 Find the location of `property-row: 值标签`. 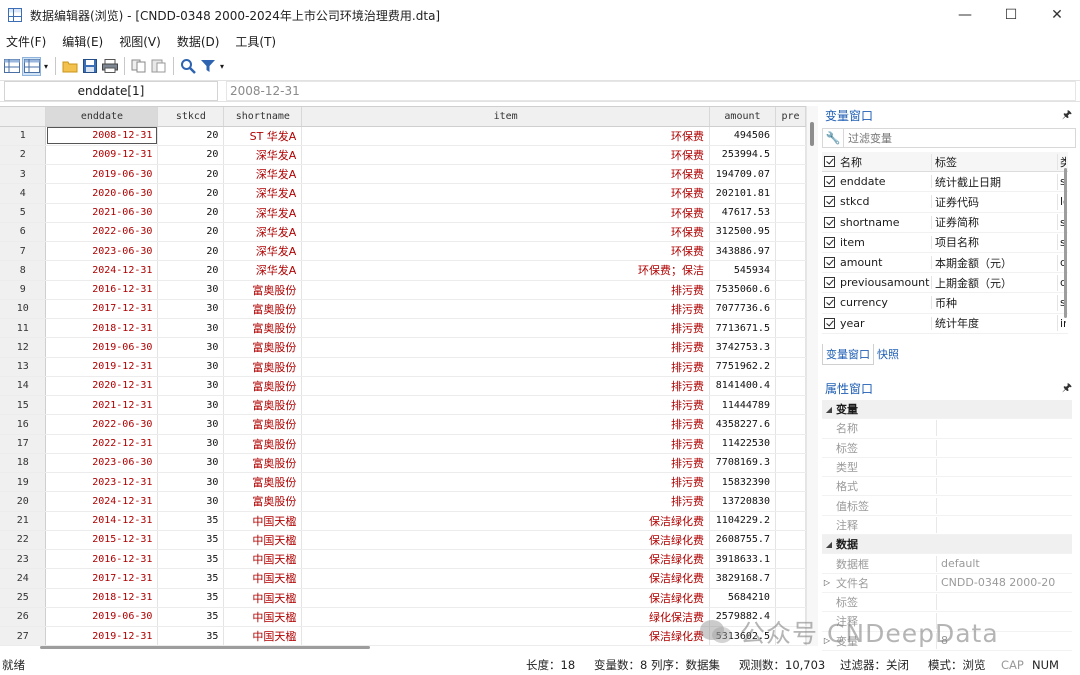

property-row: 值标签 is located at coordinates (947, 506).